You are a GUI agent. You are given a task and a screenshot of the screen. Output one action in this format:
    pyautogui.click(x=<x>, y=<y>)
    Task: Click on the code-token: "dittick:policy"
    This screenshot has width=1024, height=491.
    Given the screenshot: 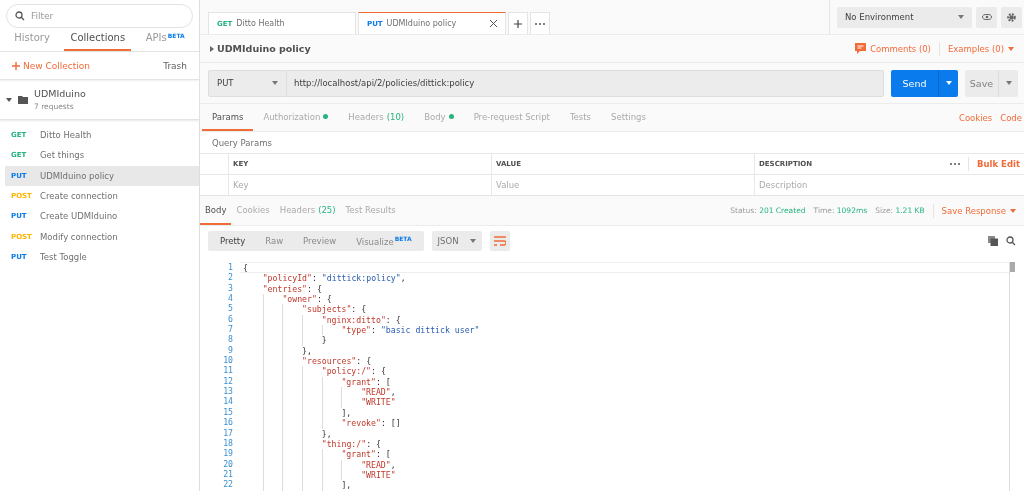 What is the action you would take?
    pyautogui.click(x=361, y=278)
    